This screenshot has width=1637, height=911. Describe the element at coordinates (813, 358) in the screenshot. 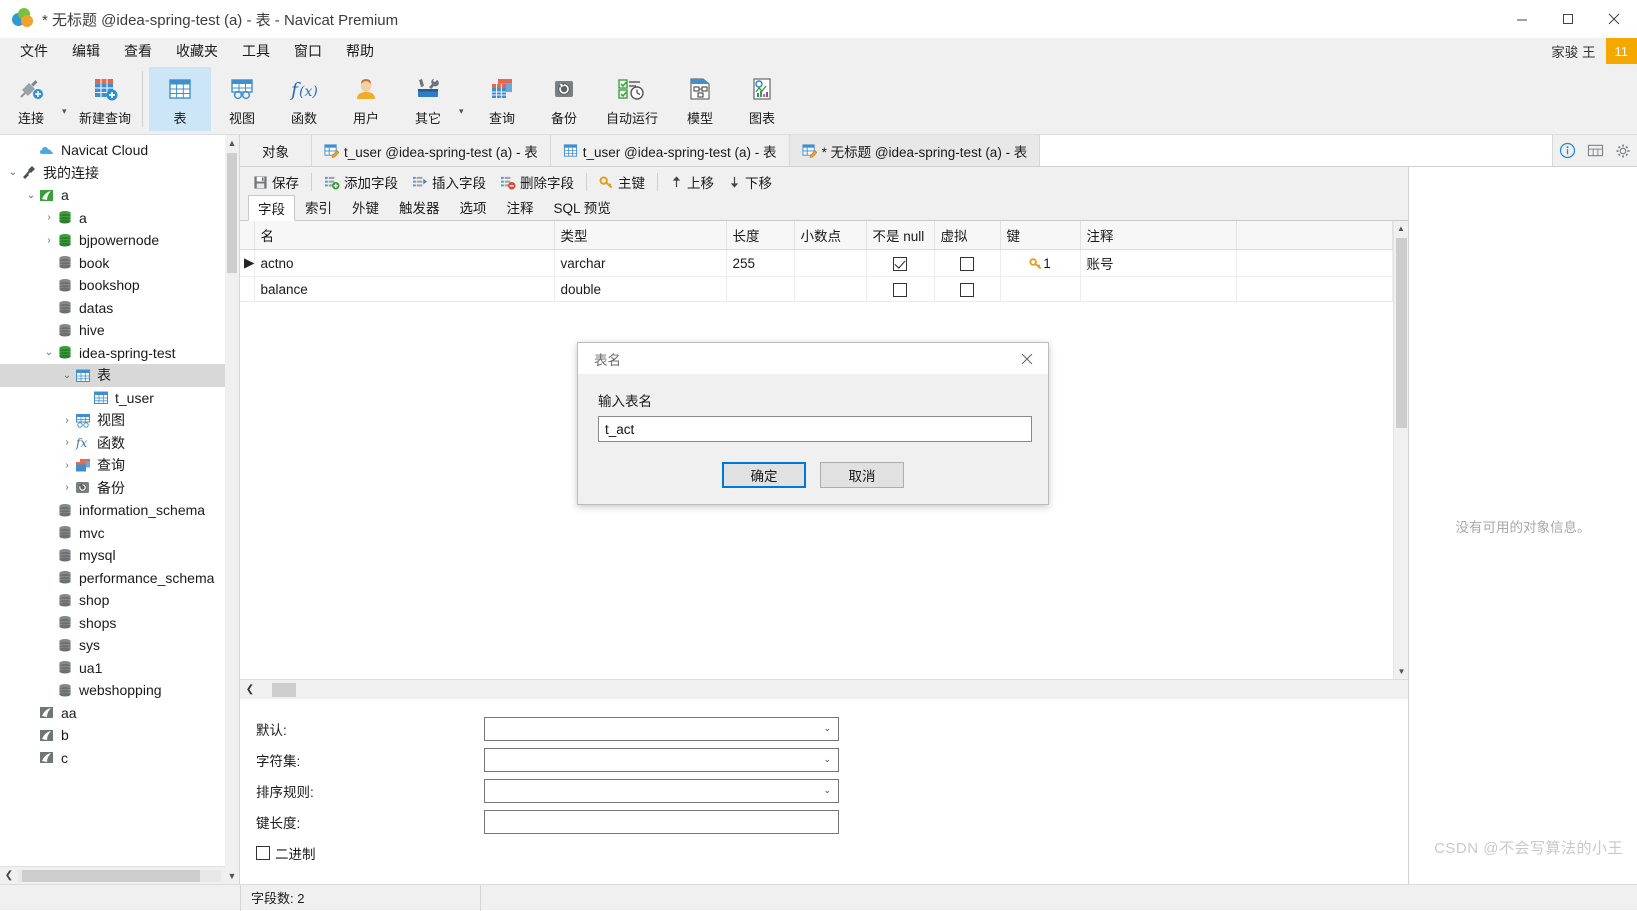

I see `dialog-title-bar: 表名` at that location.